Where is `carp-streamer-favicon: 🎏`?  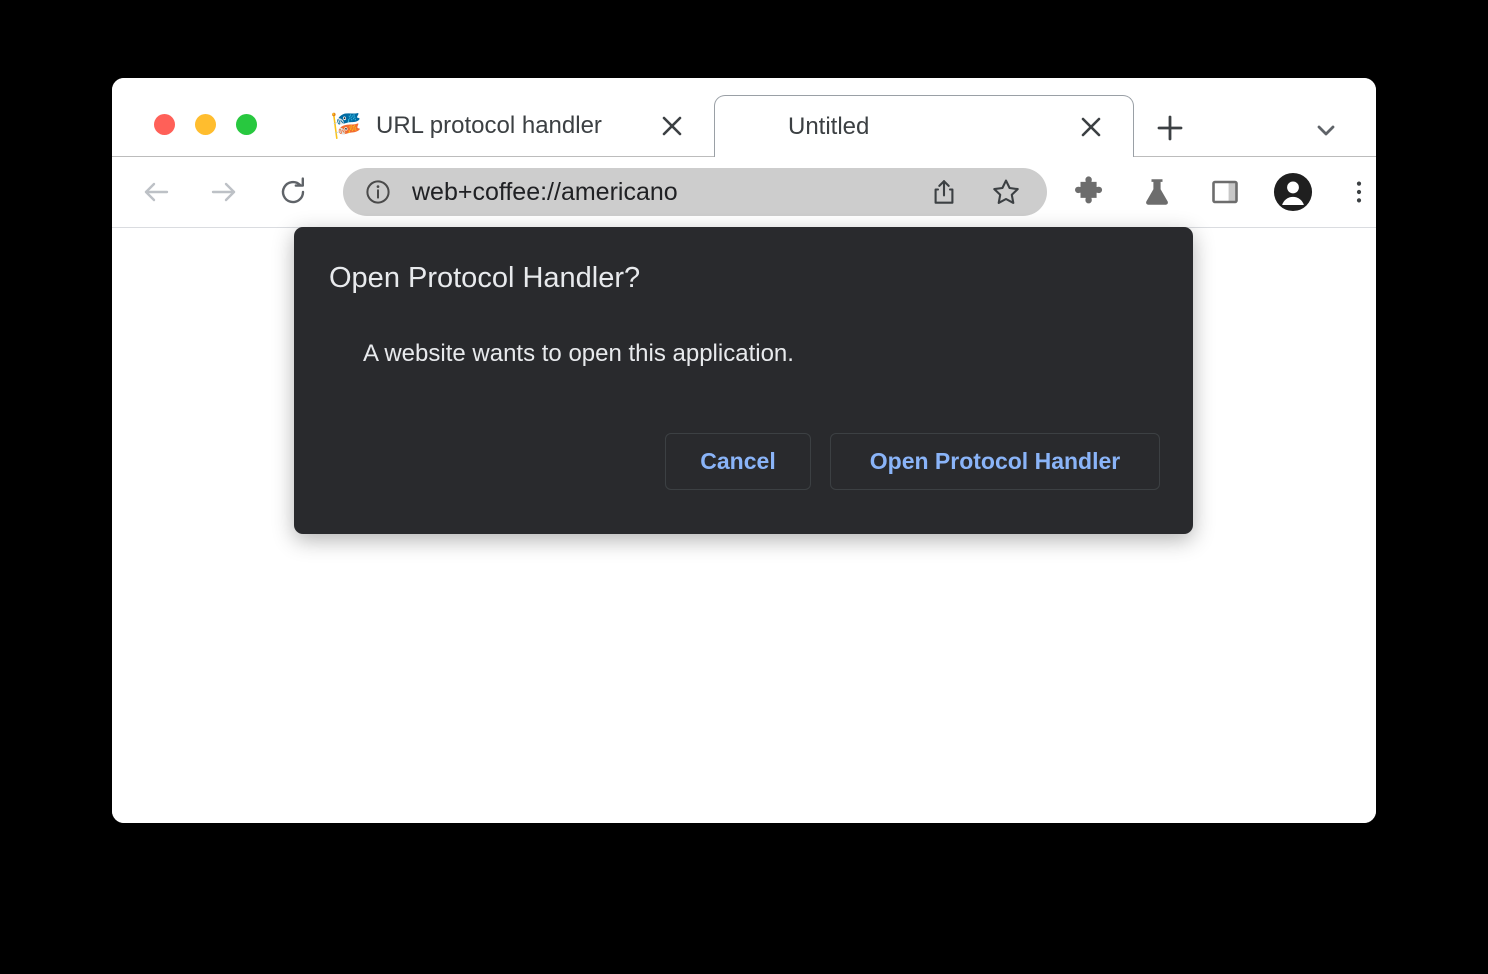
carp-streamer-favicon: 🎏 is located at coordinates (346, 125).